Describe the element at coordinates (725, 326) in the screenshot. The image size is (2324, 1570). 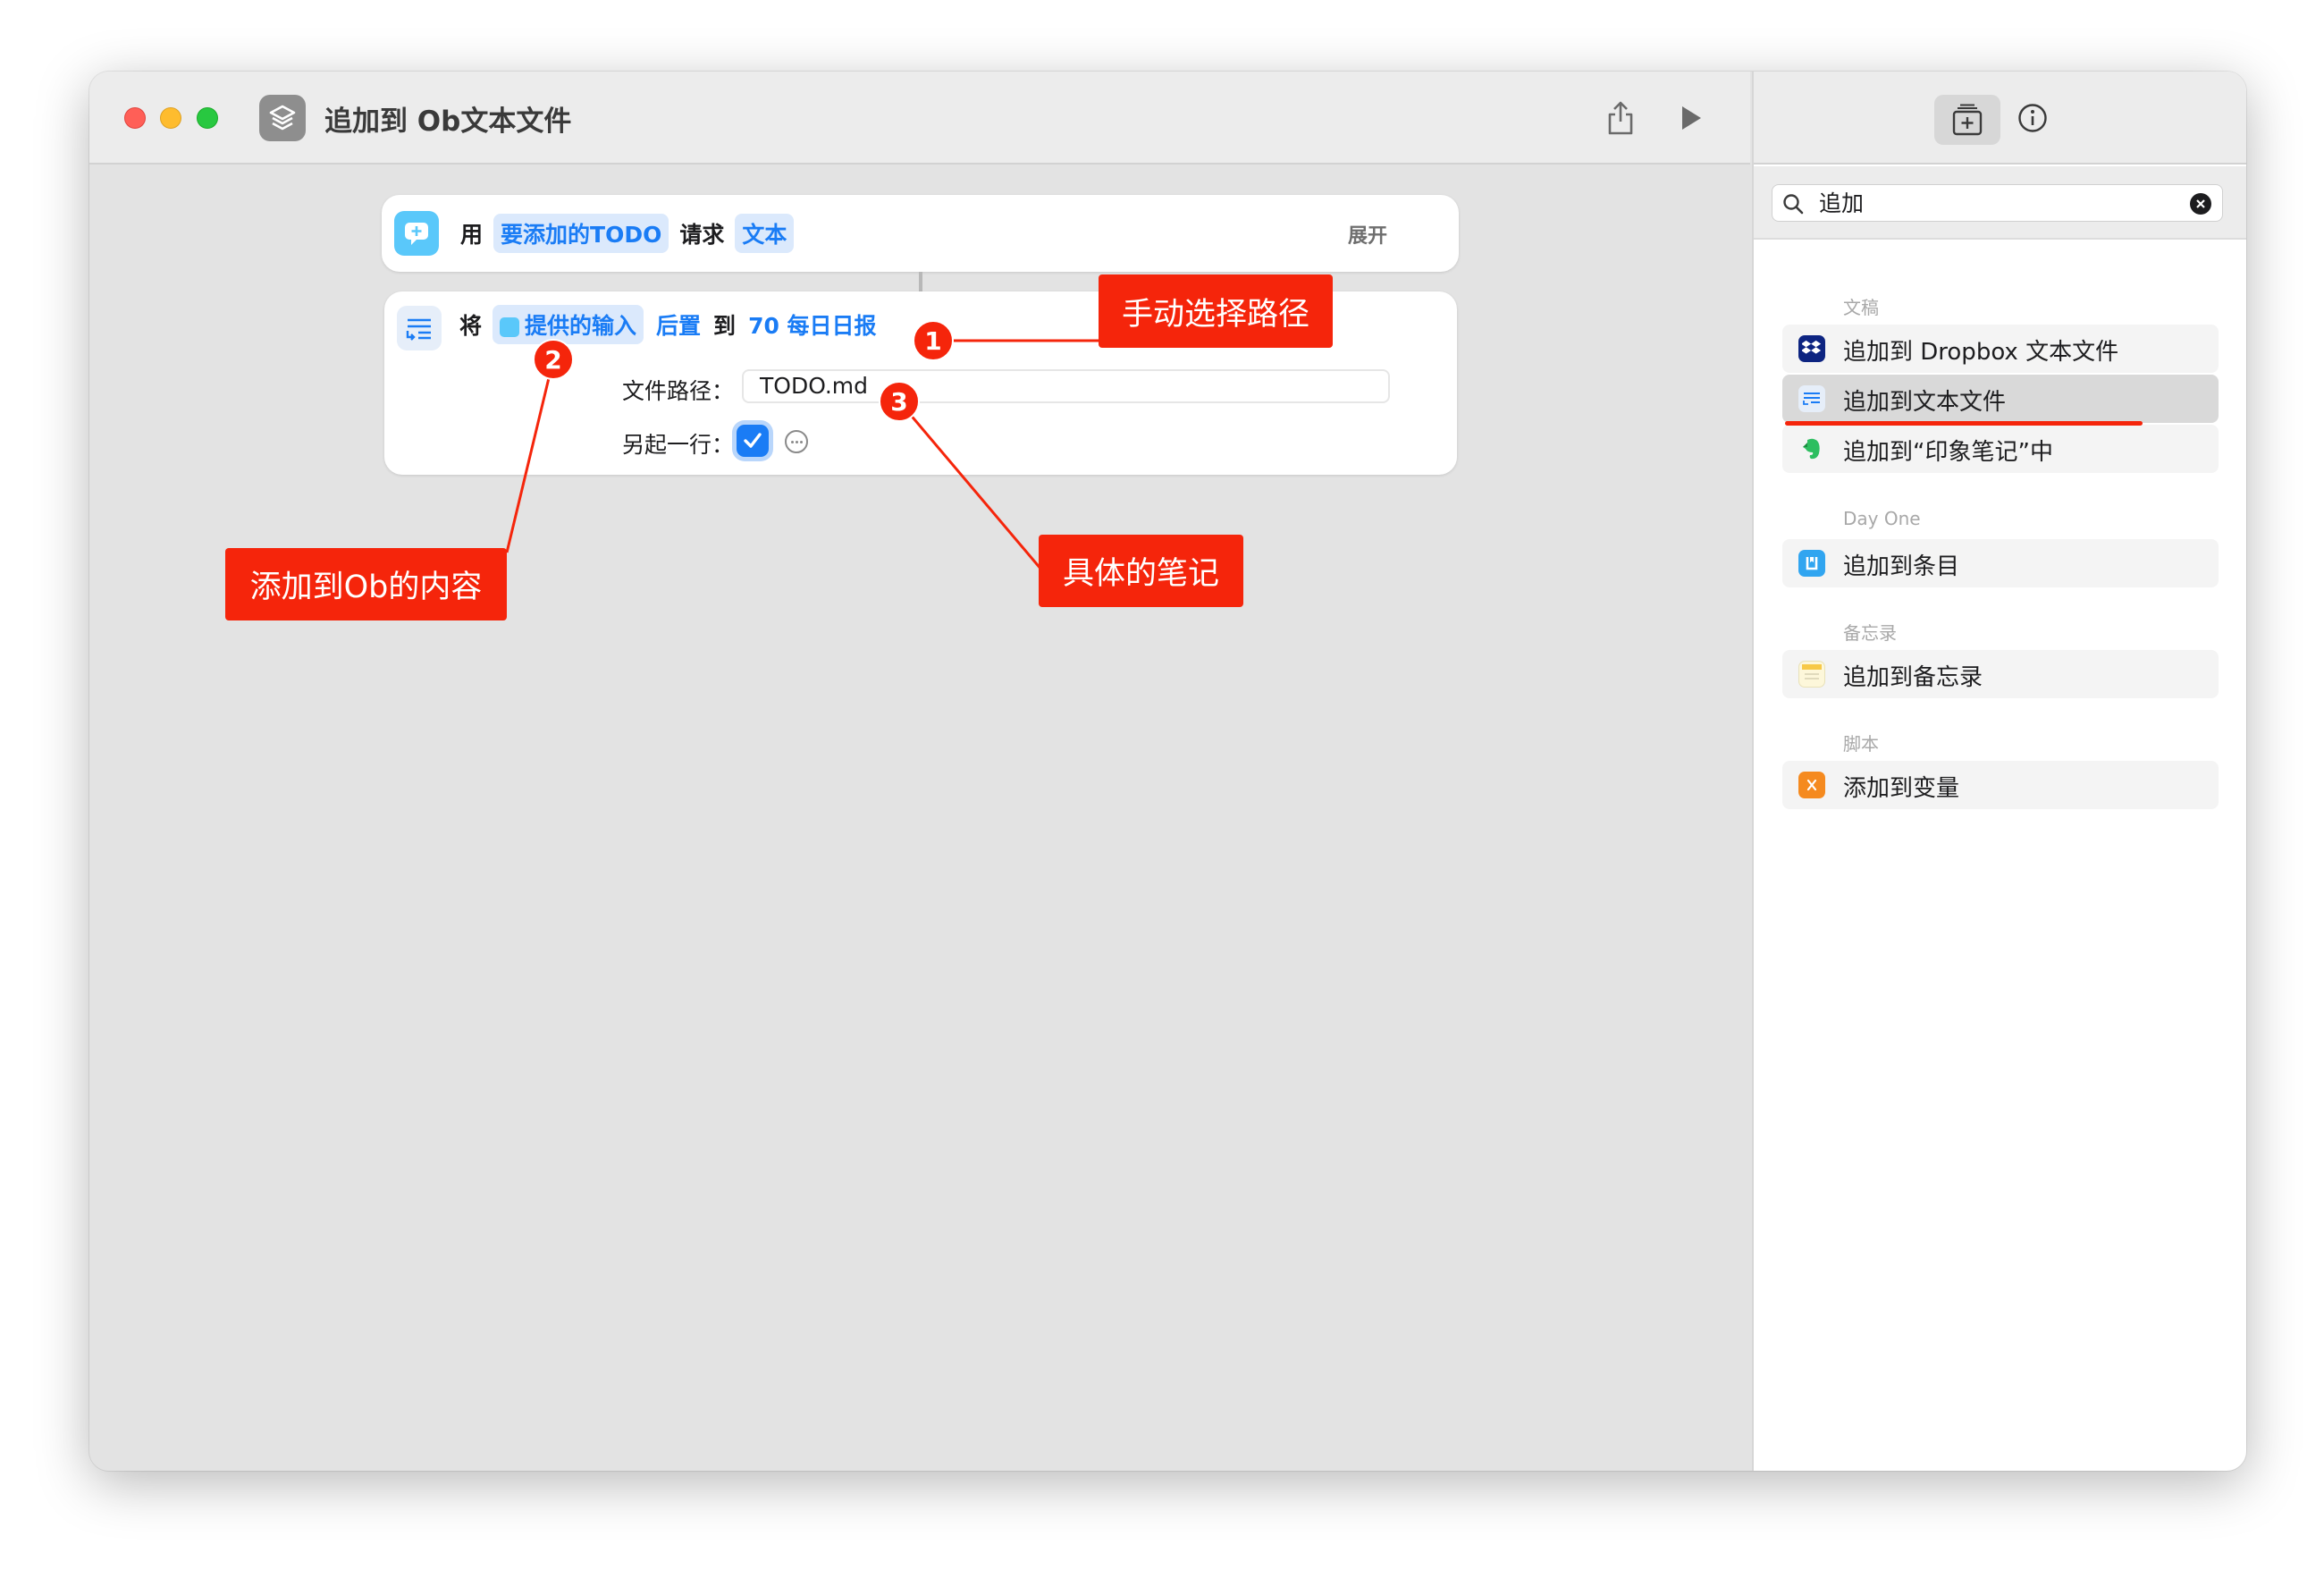
I see `to-word: 到` at that location.